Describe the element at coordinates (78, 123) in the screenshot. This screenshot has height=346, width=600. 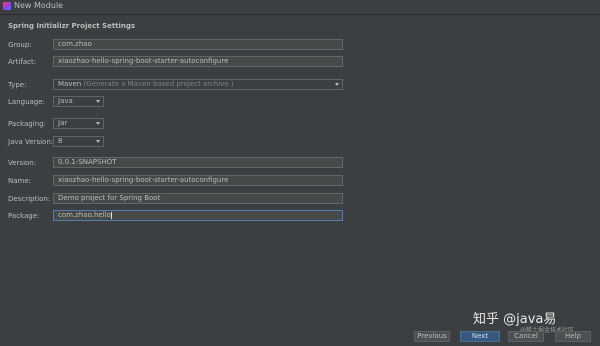
I see `packaging-dropdown: Jar` at that location.